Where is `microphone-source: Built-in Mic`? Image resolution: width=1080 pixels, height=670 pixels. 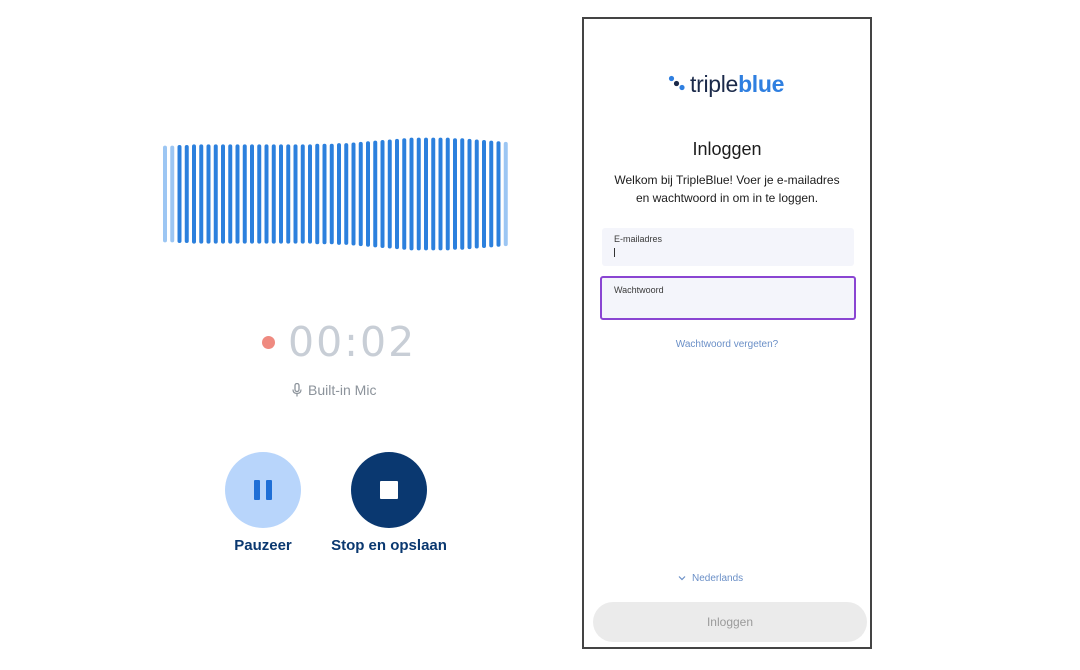 microphone-source: Built-in Mic is located at coordinates (334, 390).